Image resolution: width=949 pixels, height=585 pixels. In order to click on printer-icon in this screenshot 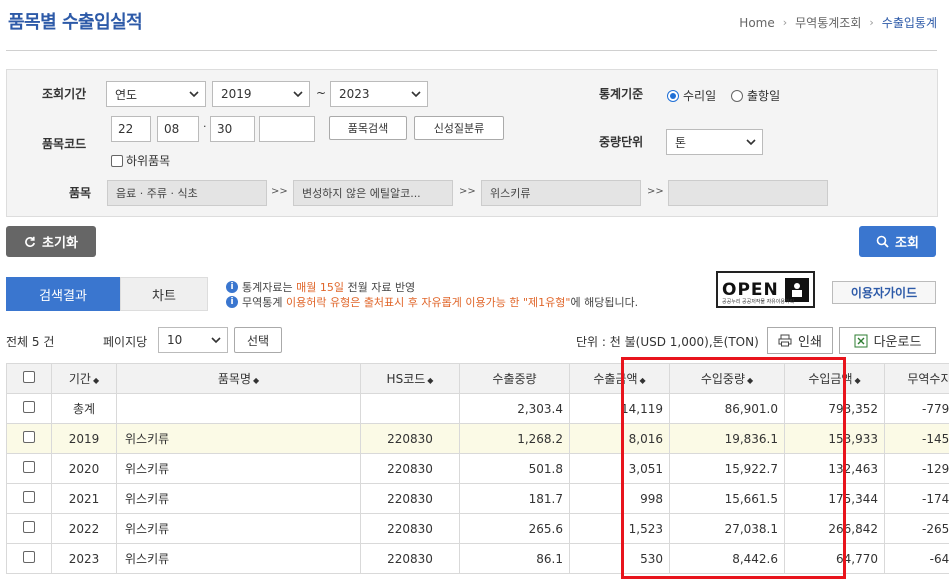, I will do `click(785, 340)`.